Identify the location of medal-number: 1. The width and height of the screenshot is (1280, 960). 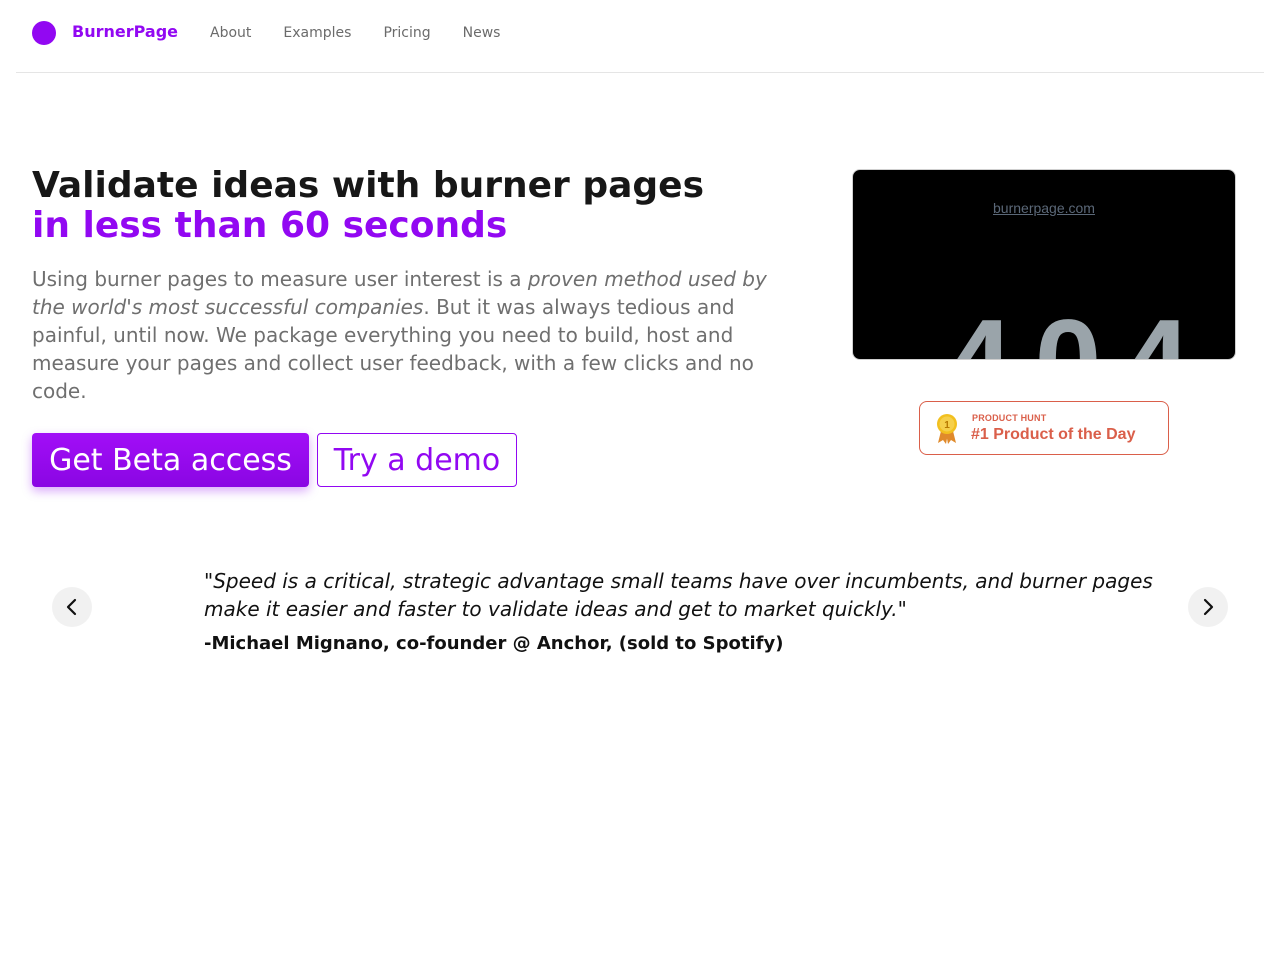
(947, 425).